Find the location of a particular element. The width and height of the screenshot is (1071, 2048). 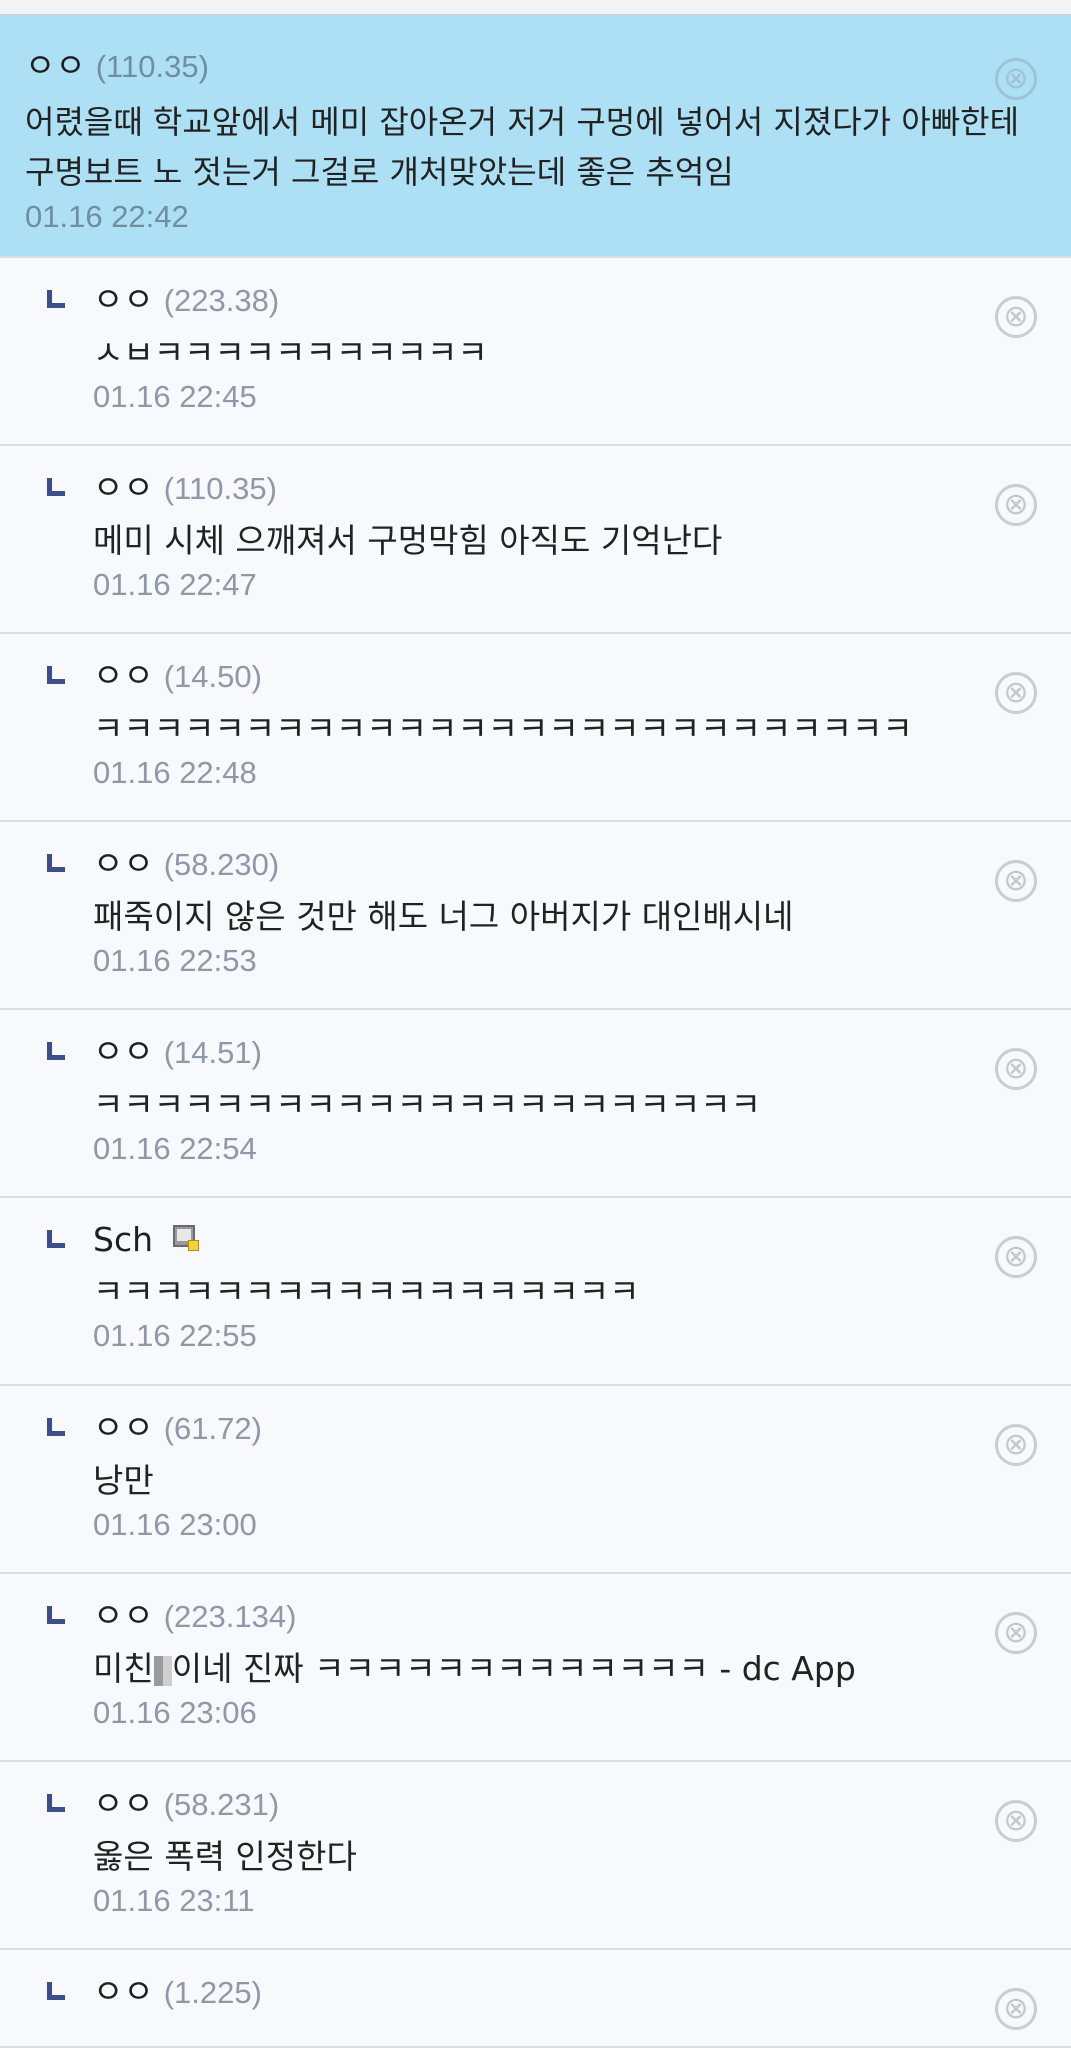

reply-text: ㅋㅋㅋㅋㅋㅋㅋㅋㅋㅋㅋㅋㅋㅋㅋㅋㅋㅋㅋㅋㅋㅋ is located at coordinates (427, 1104).